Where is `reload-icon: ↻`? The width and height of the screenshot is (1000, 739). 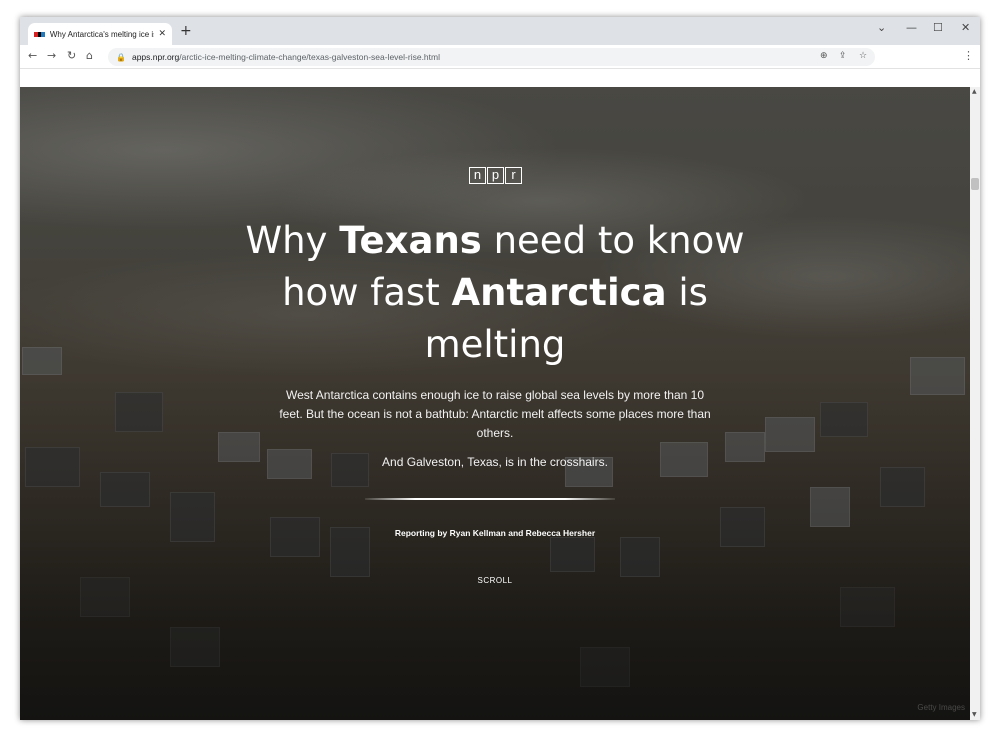 reload-icon: ↻ is located at coordinates (71, 55).